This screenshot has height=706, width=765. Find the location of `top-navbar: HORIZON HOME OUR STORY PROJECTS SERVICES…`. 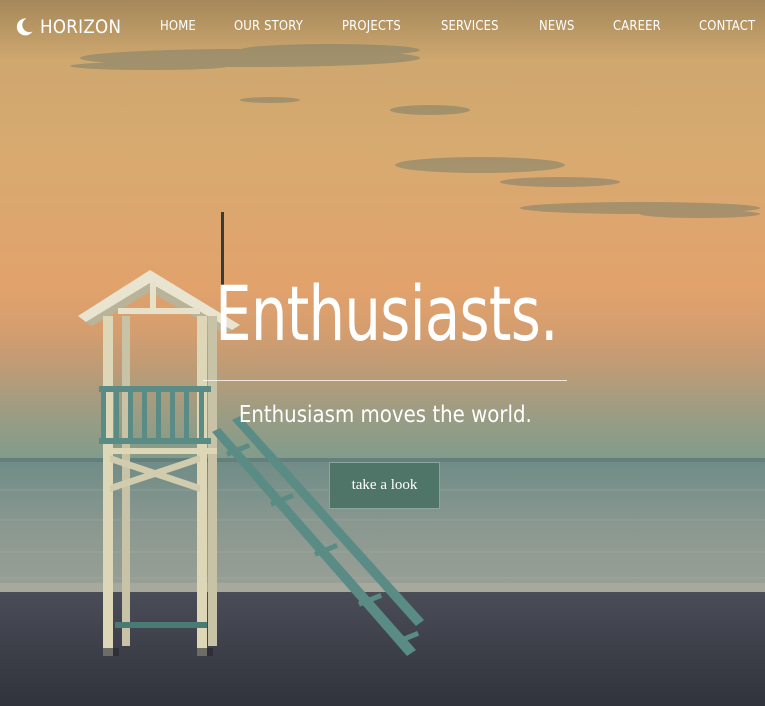

top-navbar: HORIZON HOME OUR STORY PROJECTS SERVICES… is located at coordinates (382, 28).